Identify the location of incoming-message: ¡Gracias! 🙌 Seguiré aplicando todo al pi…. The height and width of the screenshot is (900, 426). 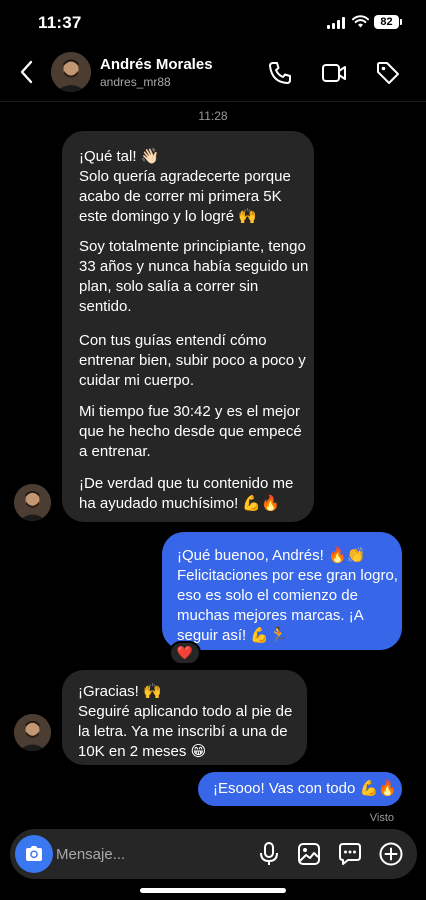
(184, 717).